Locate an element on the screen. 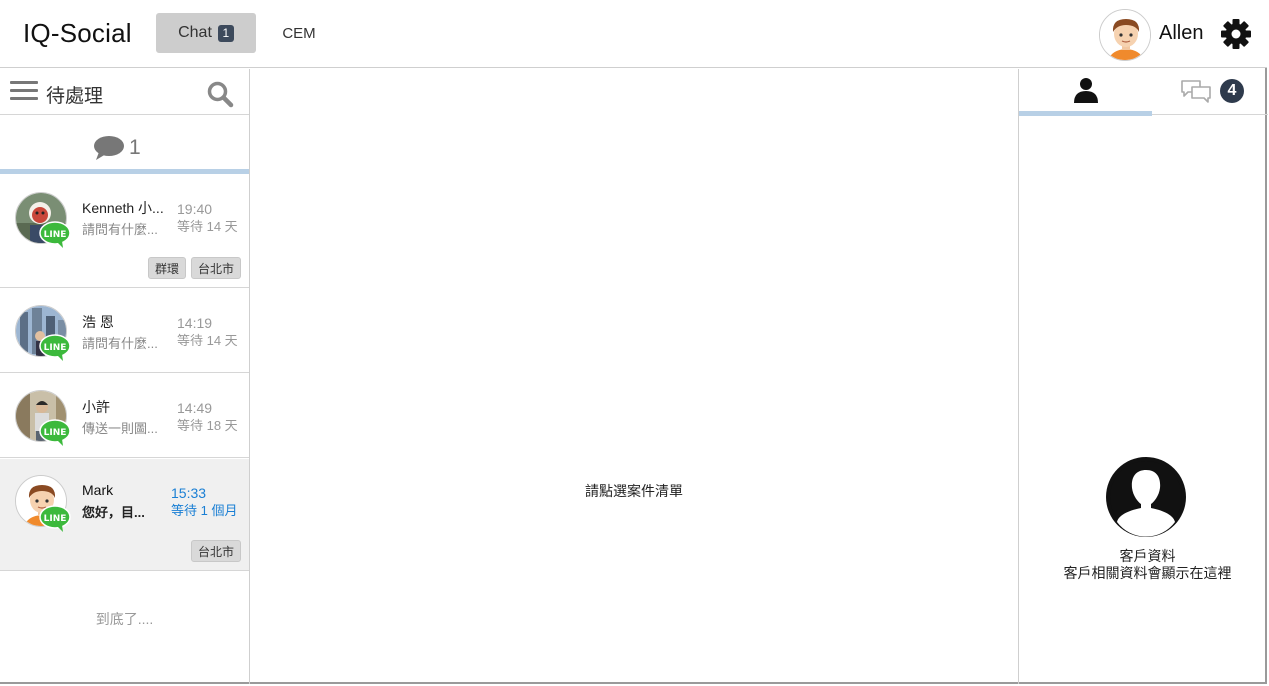  person-icon is located at coordinates (1086, 90).